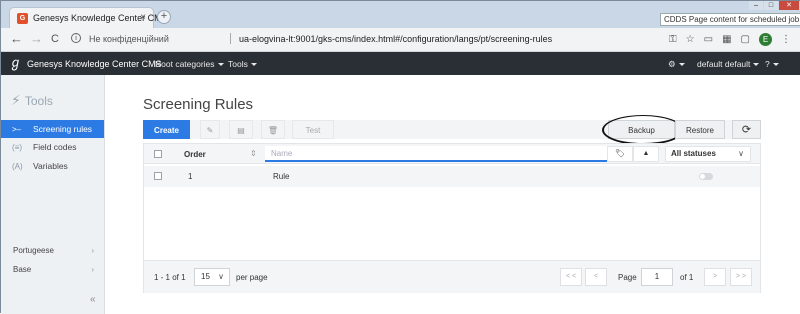  What do you see at coordinates (143, 17) in the screenshot?
I see `tab-close-icon: ×` at bounding box center [143, 17].